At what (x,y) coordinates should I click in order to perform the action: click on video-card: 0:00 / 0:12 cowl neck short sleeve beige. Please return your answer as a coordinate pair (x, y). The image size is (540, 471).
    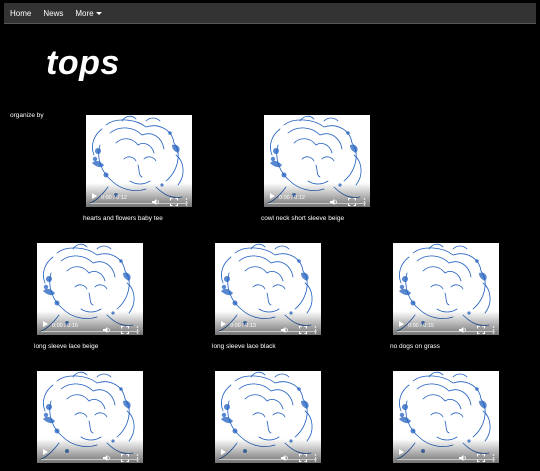
    Looking at the image, I should click on (317, 168).